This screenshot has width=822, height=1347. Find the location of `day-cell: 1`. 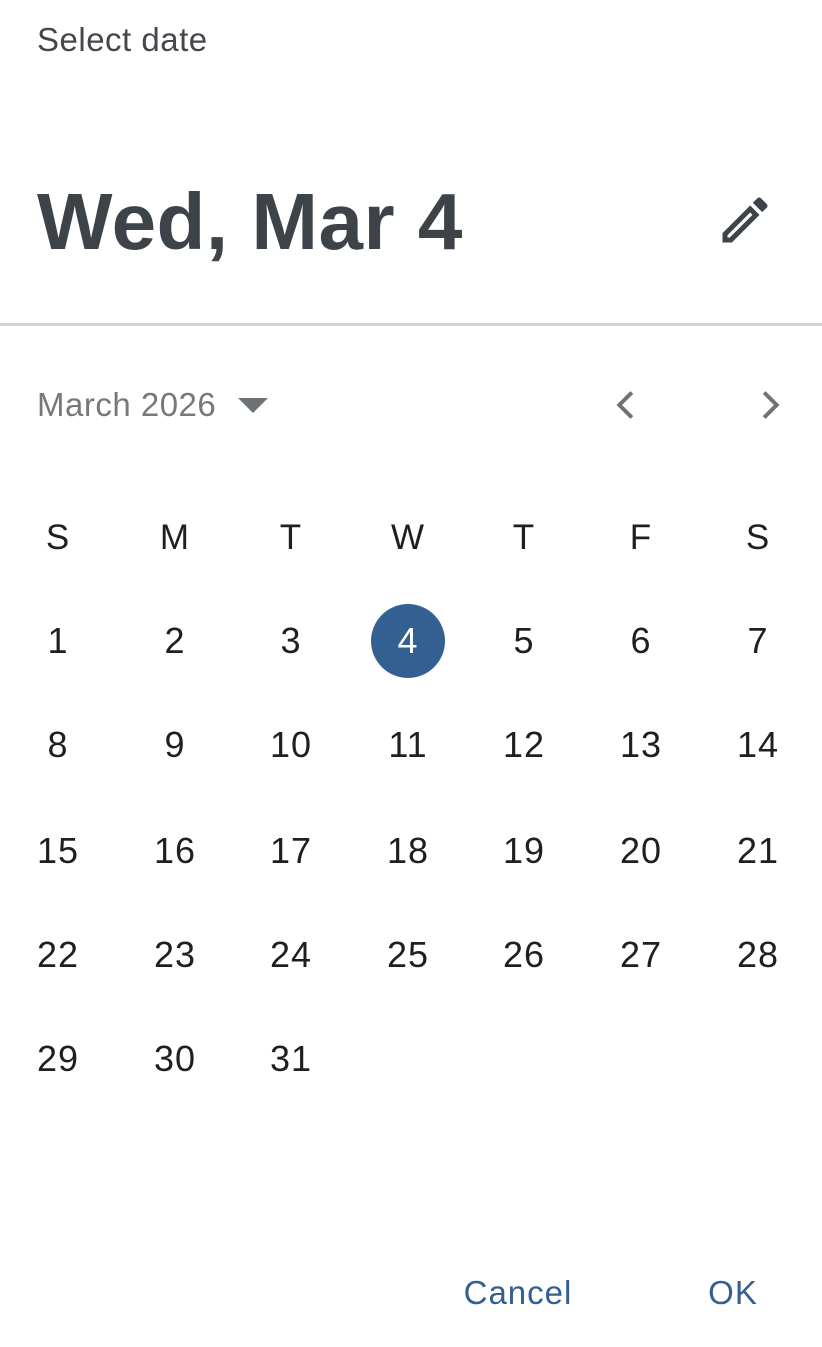

day-cell: 1 is located at coordinates (58, 641).